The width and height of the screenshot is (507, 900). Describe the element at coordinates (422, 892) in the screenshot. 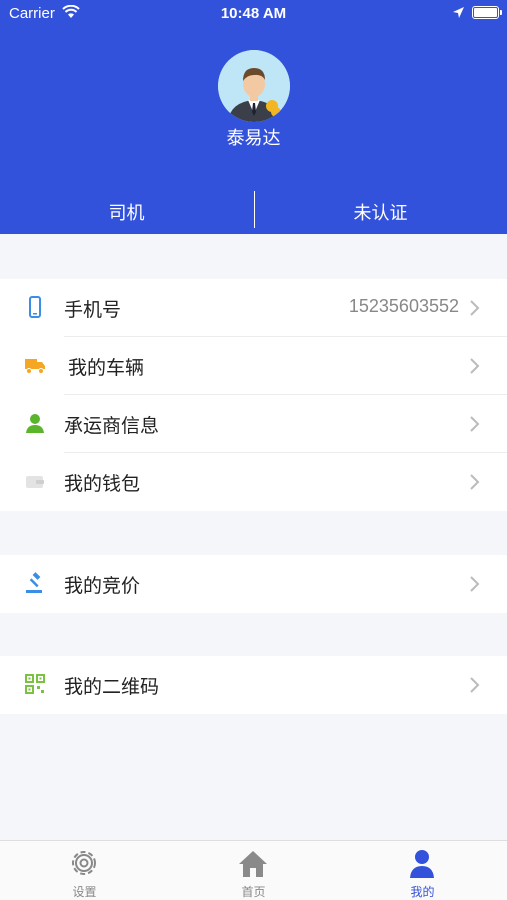

I see `tab-mine-label: 我的` at that location.